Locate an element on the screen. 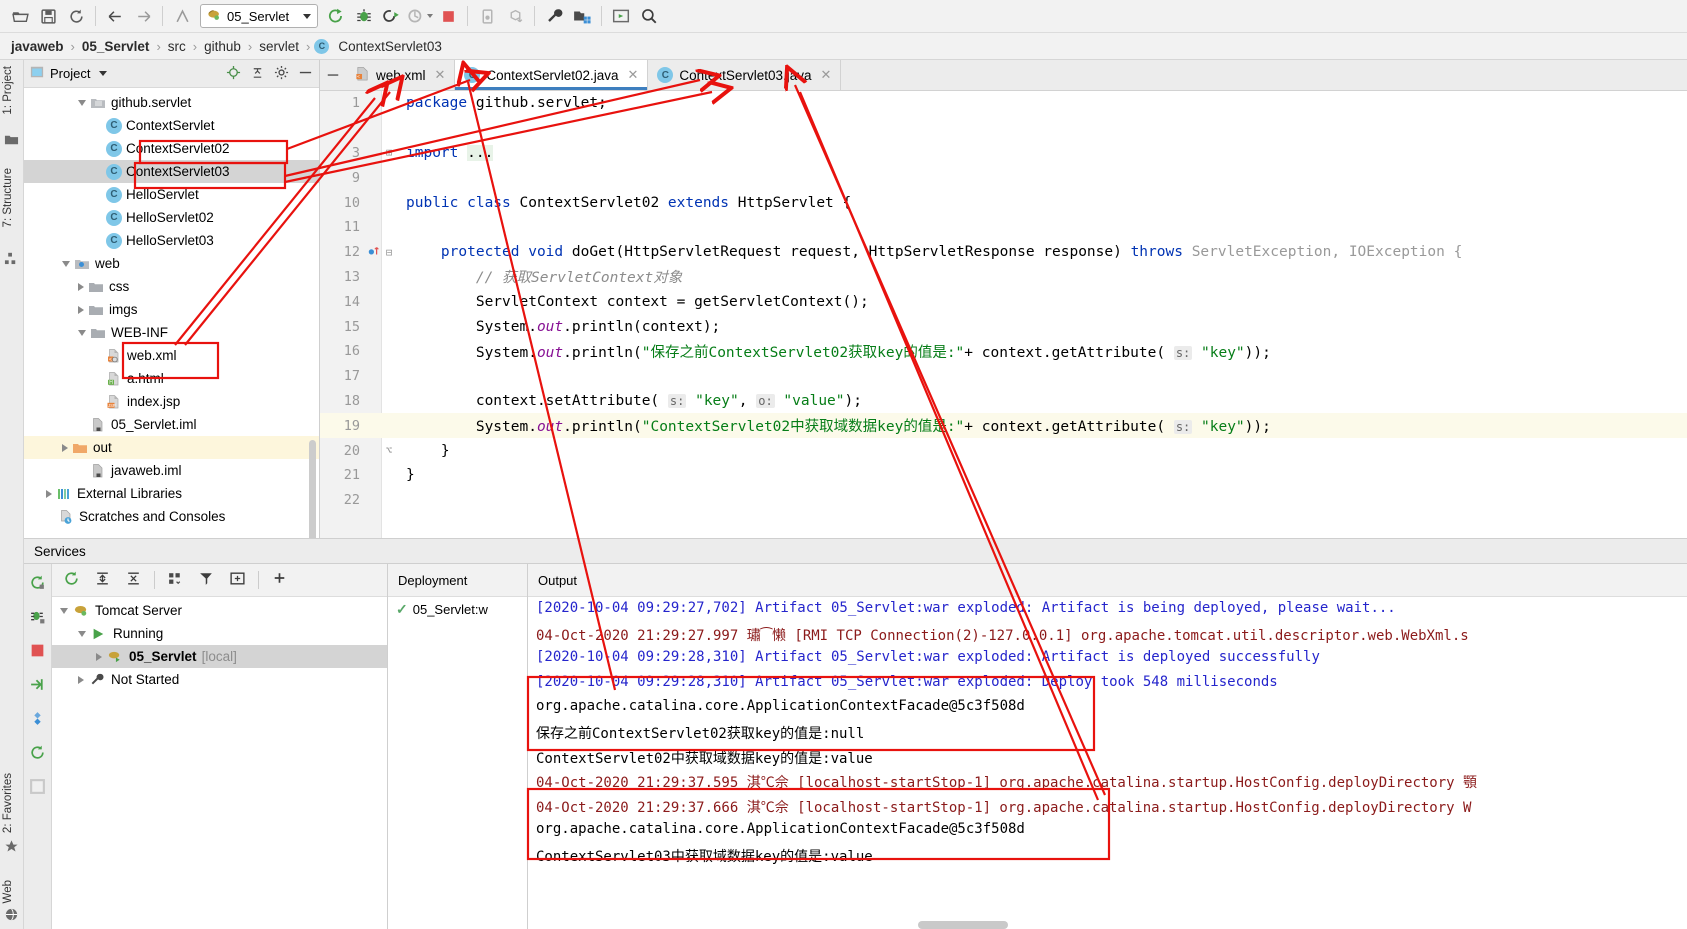 This screenshot has width=1687, height=929. save-all-icon is located at coordinates (48, 16).